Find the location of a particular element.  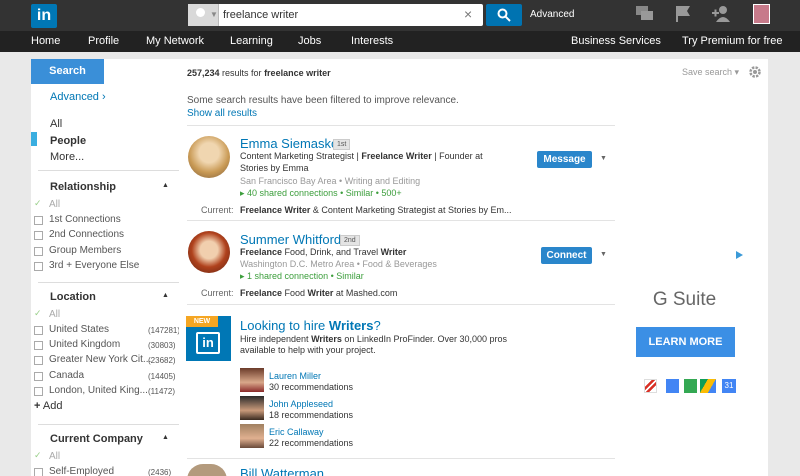

connect-button: Connect is located at coordinates (566, 255).